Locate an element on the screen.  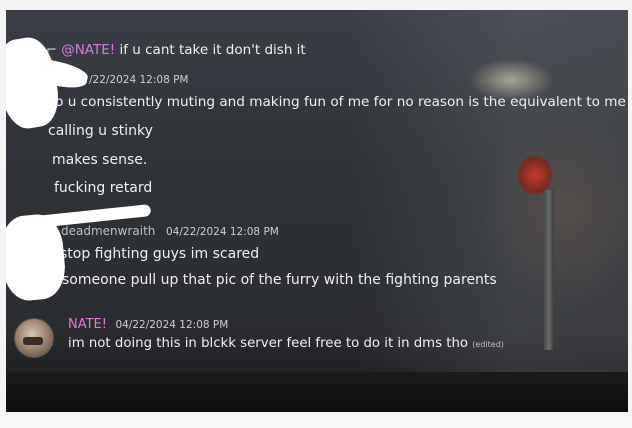
screen-bottom-bezel is located at coordinates (317, 392).